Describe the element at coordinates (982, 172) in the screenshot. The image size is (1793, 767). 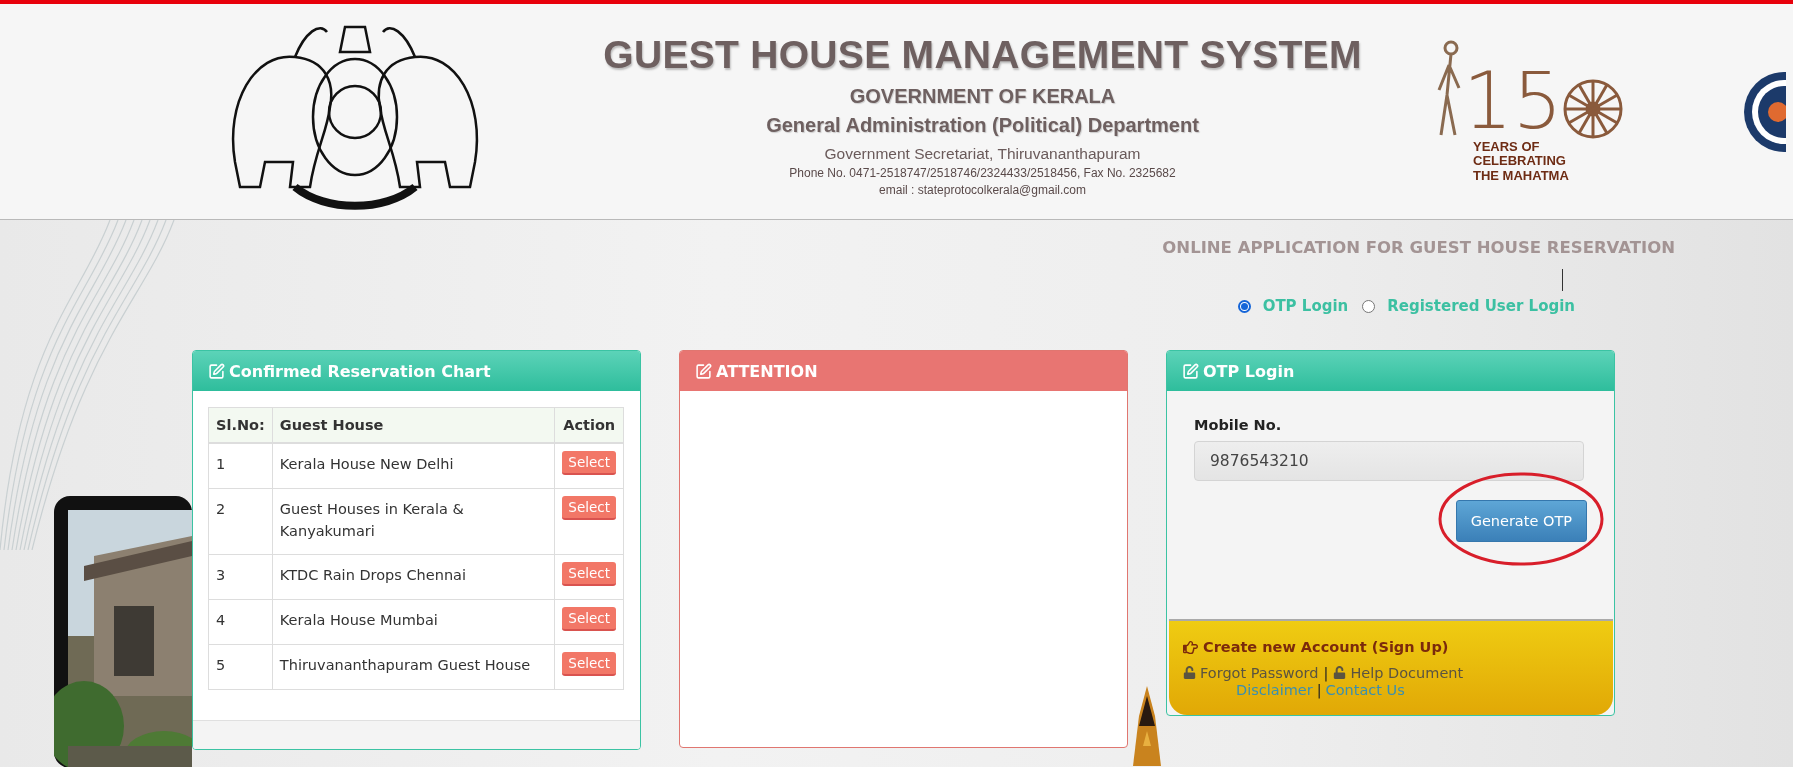
I see `phone-text: Phone No. 0471-2518747/2518746/2324433/2518456, Fax No. 2325682` at that location.